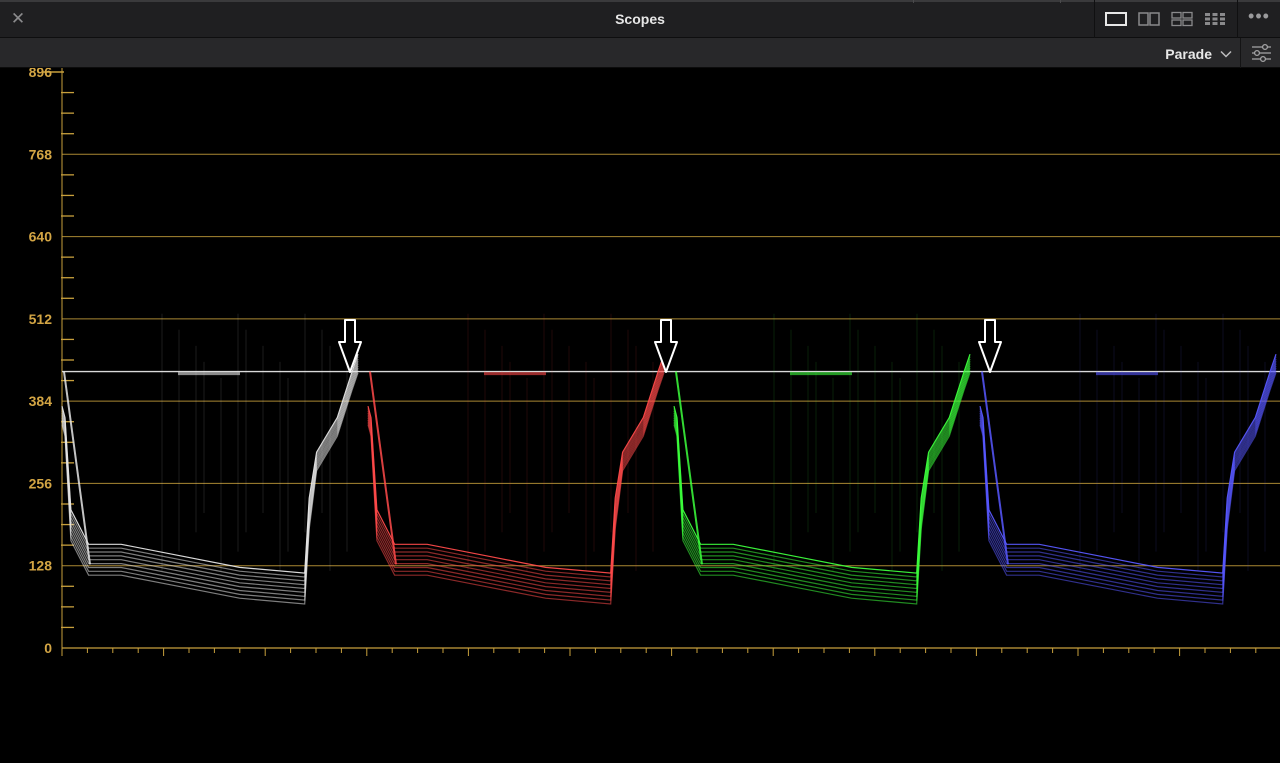  What do you see at coordinates (41, 401) in the screenshot?
I see `y-tick-label: 384` at bounding box center [41, 401].